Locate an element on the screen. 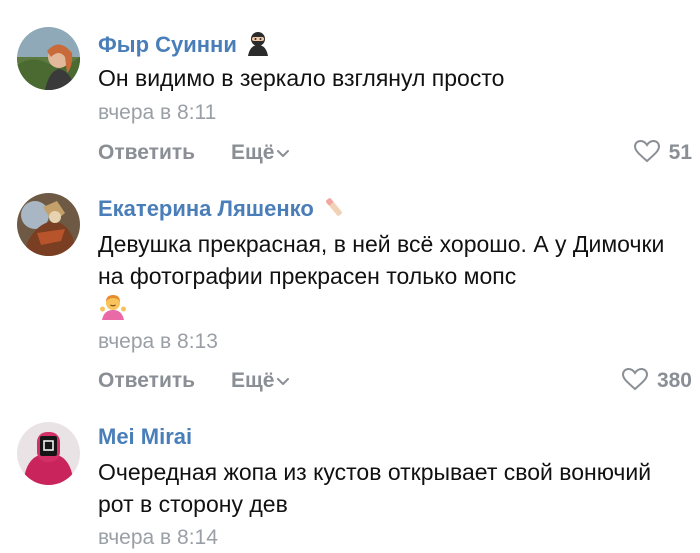 This screenshot has width=700, height=553. comment-date: вчера в 8:14 is located at coordinates (158, 538).